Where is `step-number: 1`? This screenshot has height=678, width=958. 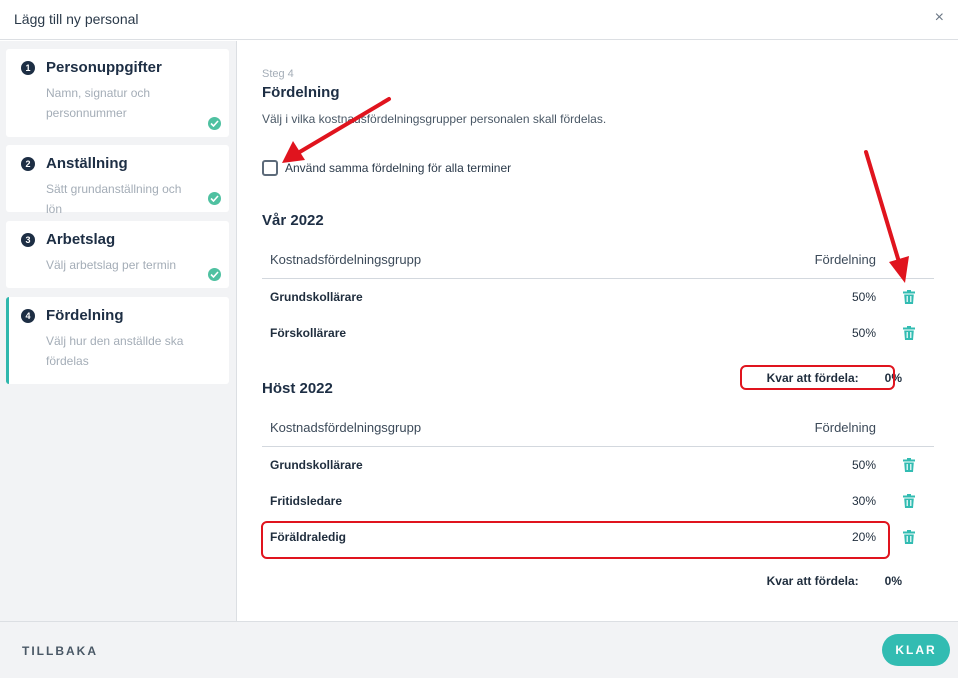
step-number: 1 is located at coordinates (28, 68).